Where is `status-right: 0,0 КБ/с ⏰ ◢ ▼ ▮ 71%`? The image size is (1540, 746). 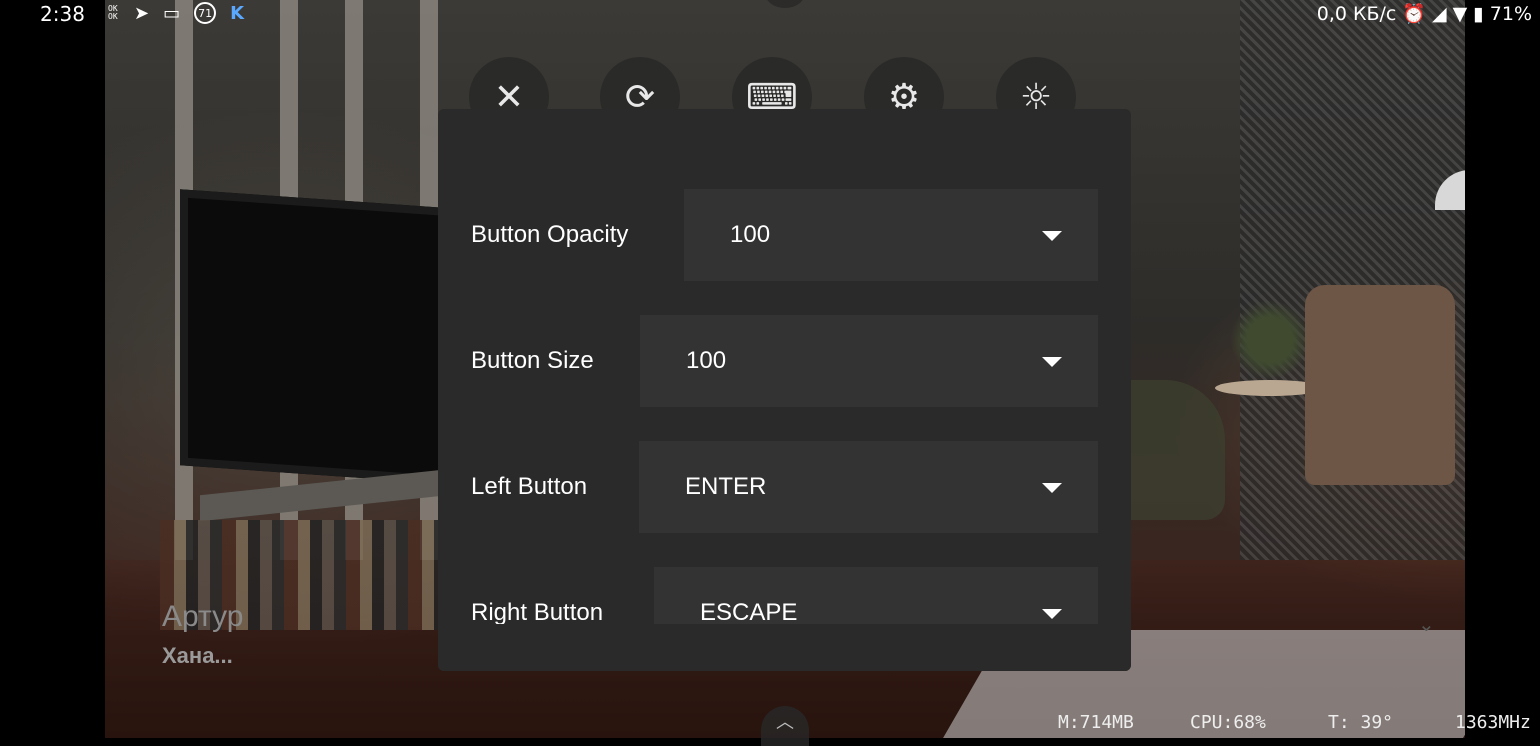
status-right: 0,0 КБ/с ⏰ ◢ ▼ ▮ 71% is located at coordinates (1424, 14).